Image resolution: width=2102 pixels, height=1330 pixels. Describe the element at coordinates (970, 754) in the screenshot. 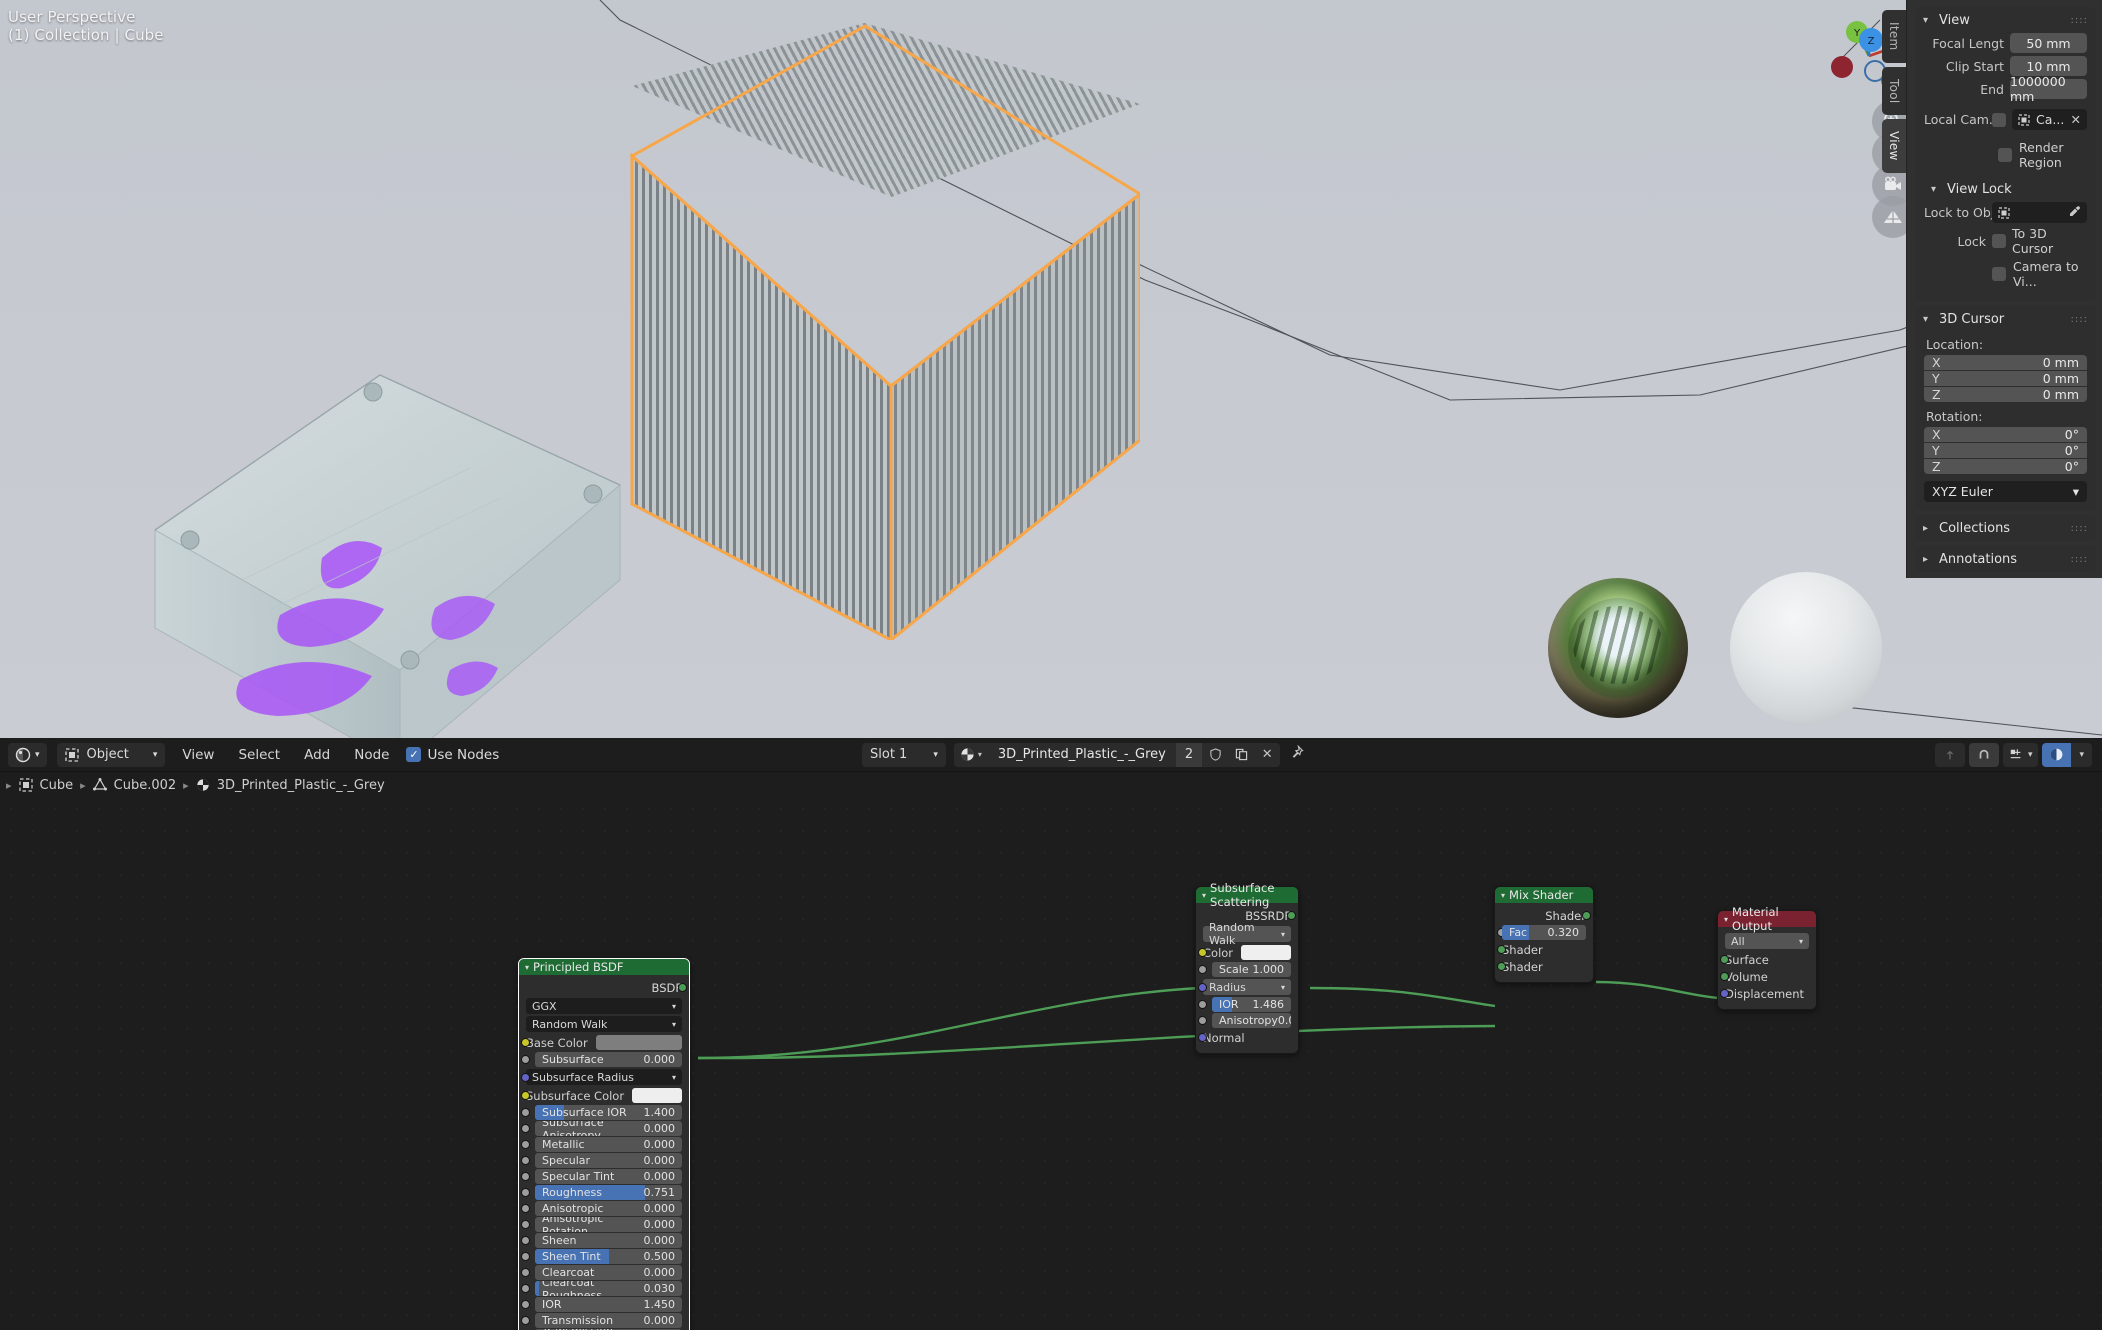

I see `material-browse-button: ▾` at that location.